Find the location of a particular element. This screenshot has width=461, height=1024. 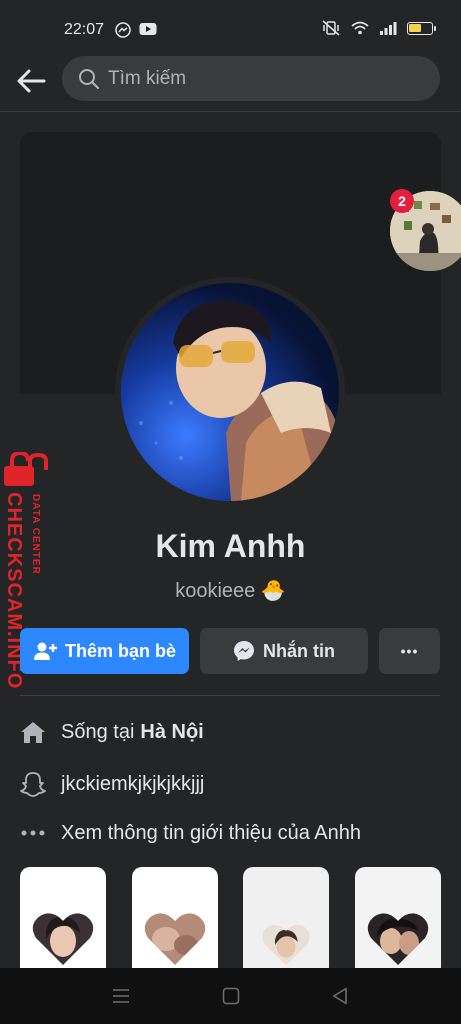

magnifier-icon is located at coordinates (89, 79).